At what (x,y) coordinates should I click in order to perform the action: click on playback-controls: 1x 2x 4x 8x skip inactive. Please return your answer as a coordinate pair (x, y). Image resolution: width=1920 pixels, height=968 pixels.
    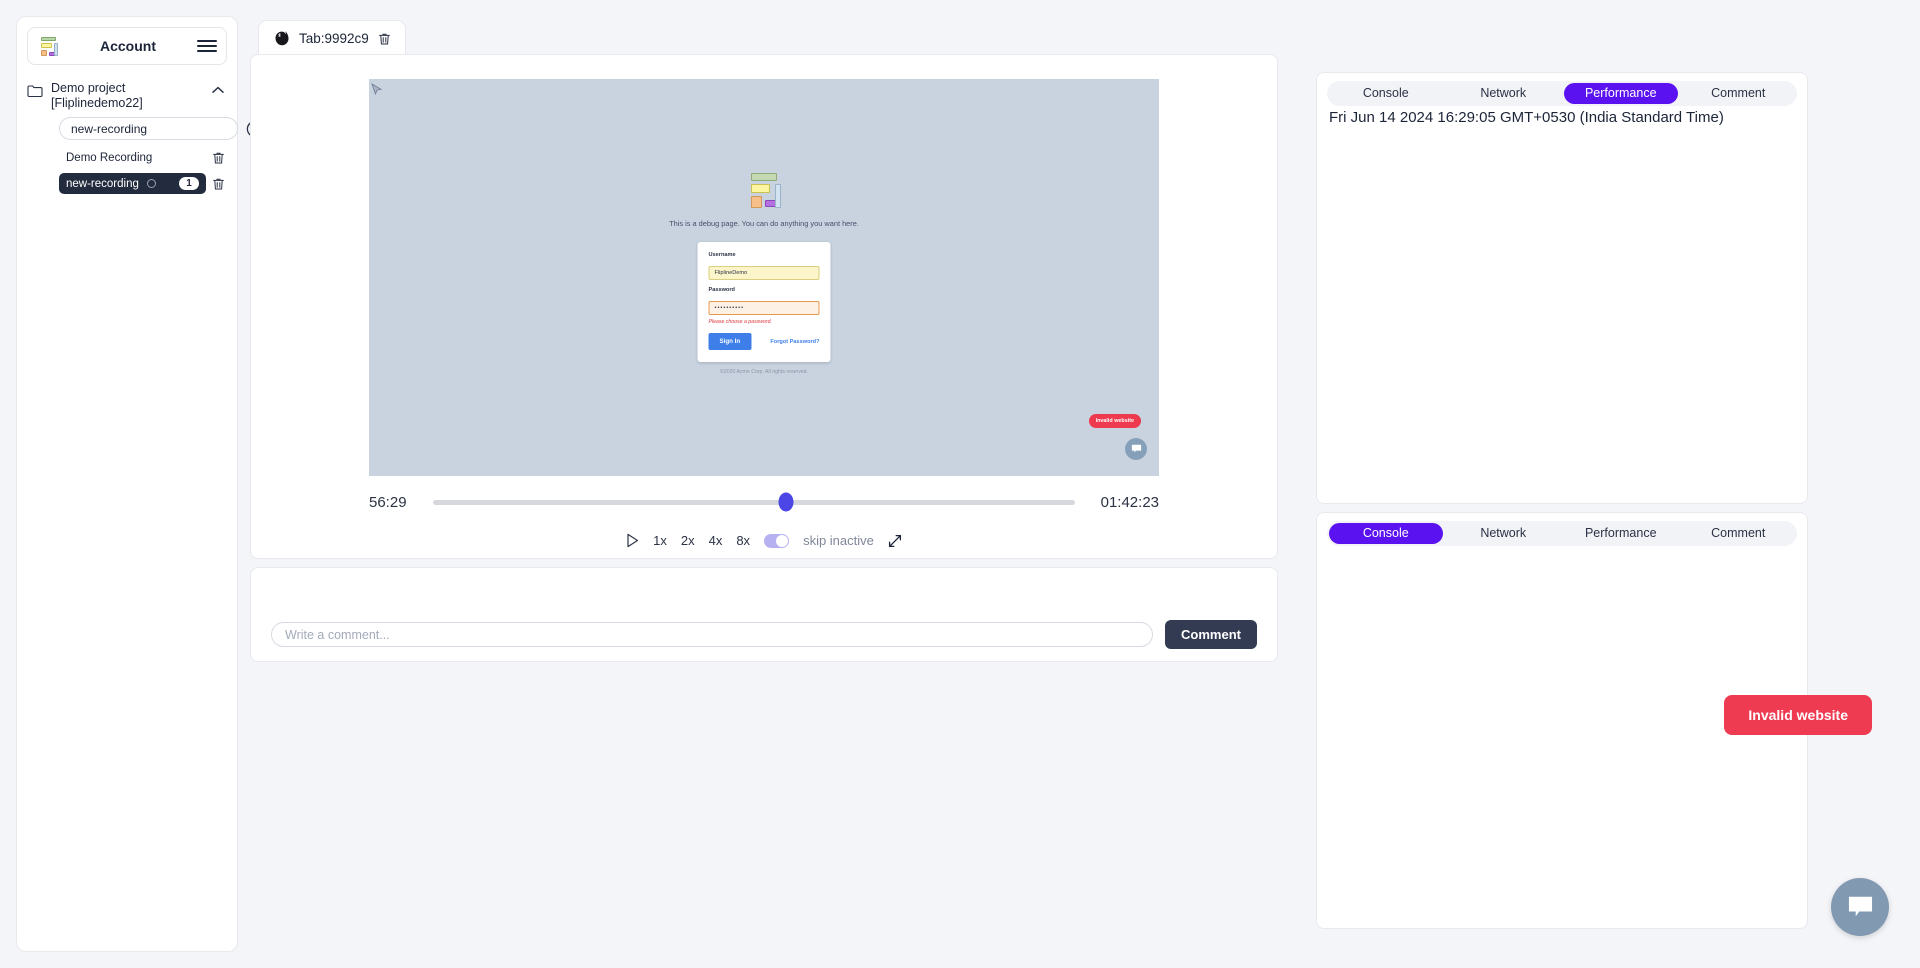
    Looking at the image, I should click on (764, 540).